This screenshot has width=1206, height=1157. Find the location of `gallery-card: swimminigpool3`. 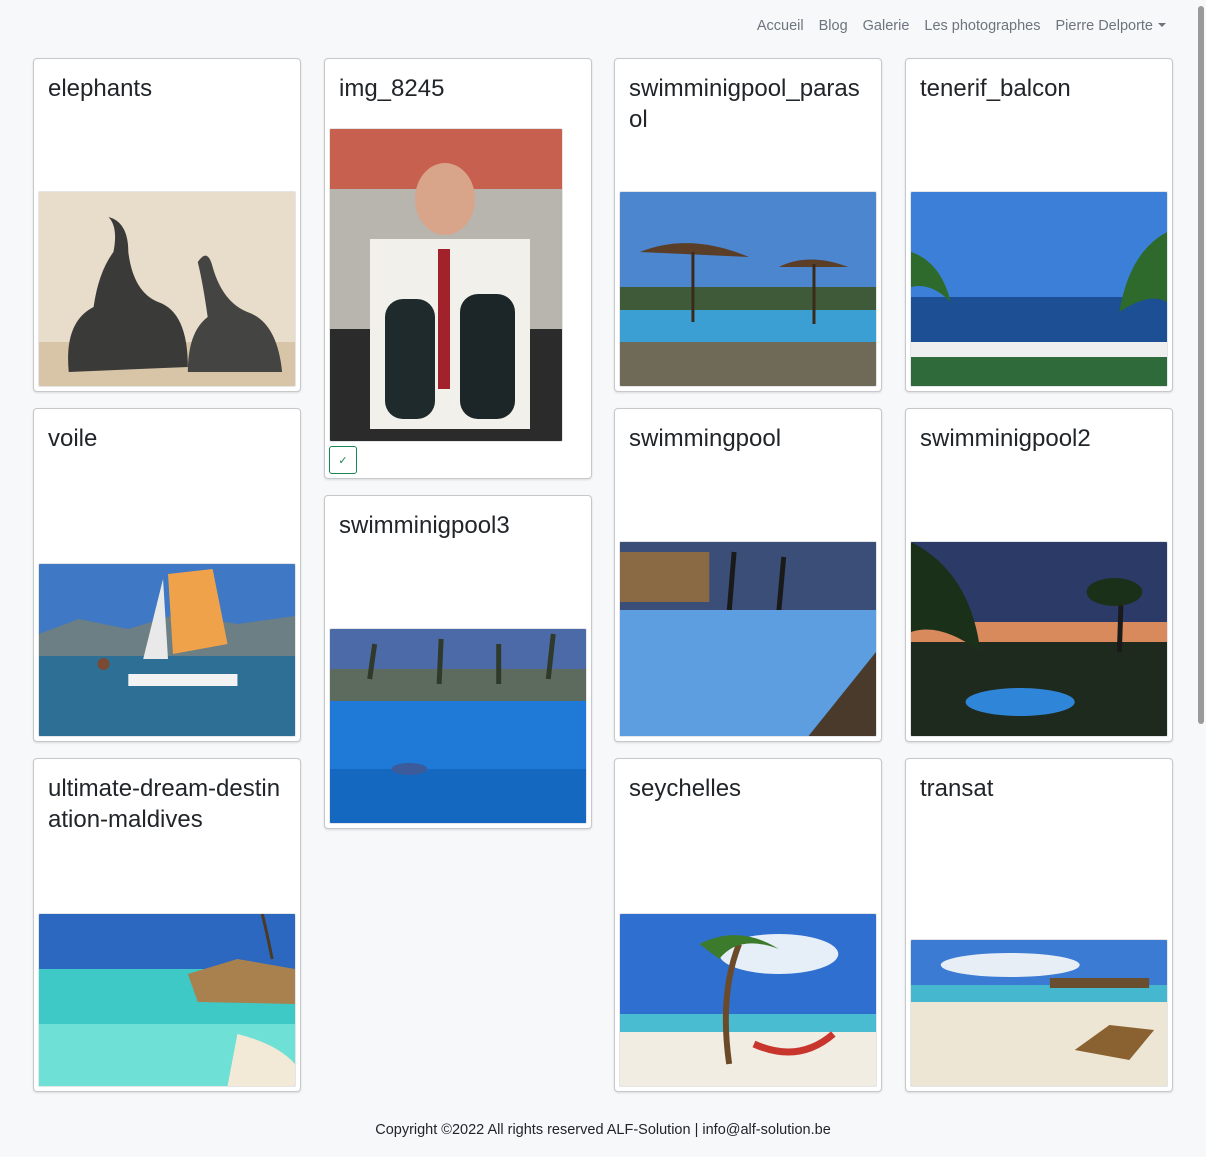

gallery-card: swimminigpool3 is located at coordinates (458, 662).